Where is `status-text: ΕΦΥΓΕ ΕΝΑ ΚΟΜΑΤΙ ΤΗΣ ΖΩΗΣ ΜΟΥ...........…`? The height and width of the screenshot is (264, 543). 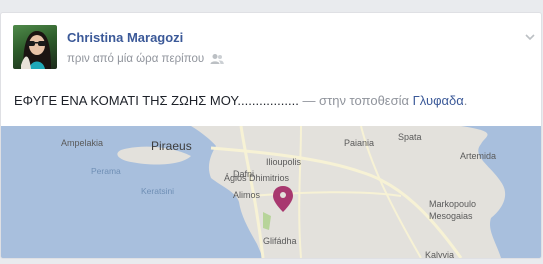
status-text: ΕΦΥΓΕ ΕΝΑ ΚΟΜΑΤΙ ΤΗΣ ΖΩΗΣ ΜΟΥ...........… is located at coordinates (156, 100).